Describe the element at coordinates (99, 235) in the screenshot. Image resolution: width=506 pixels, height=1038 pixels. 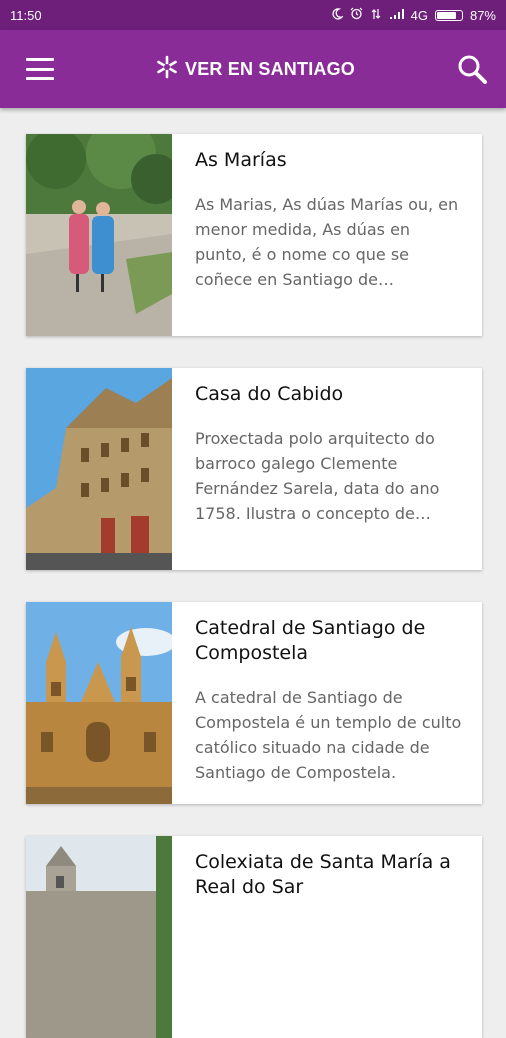
I see `place-image-as-marias` at that location.